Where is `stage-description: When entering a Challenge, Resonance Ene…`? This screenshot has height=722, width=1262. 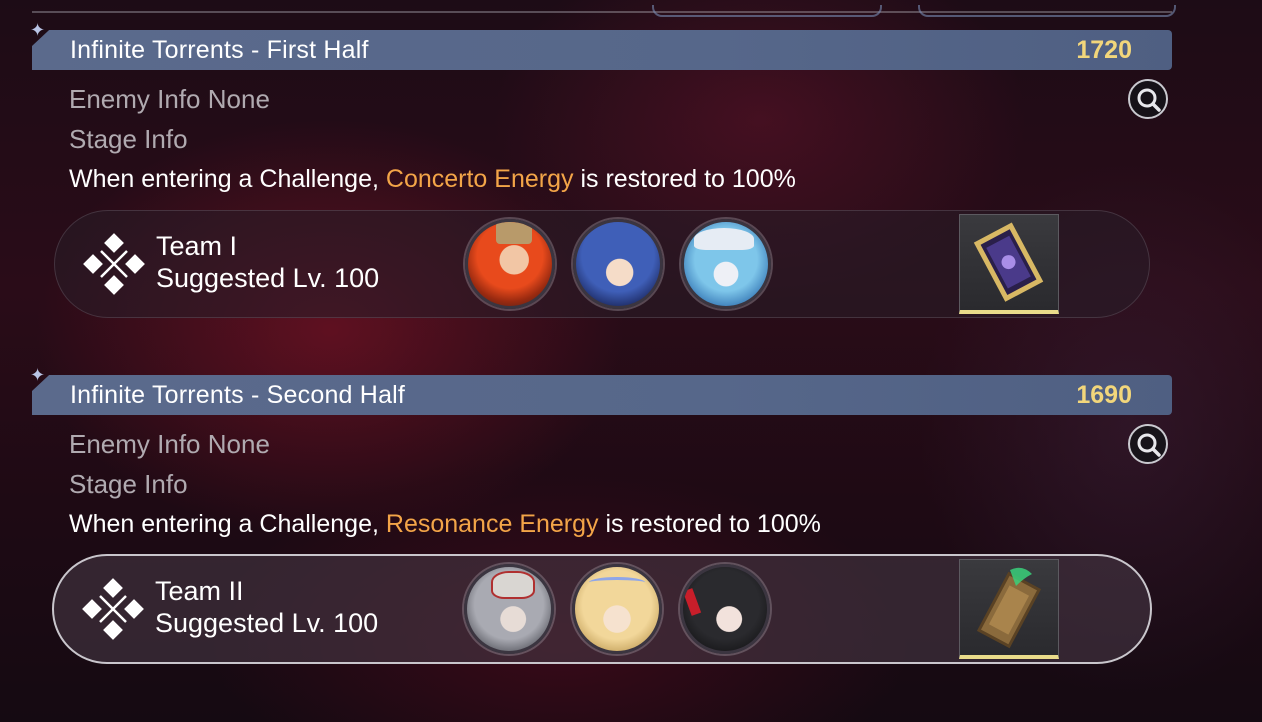 stage-description: When entering a Challenge, Resonance Ene… is located at coordinates (445, 524).